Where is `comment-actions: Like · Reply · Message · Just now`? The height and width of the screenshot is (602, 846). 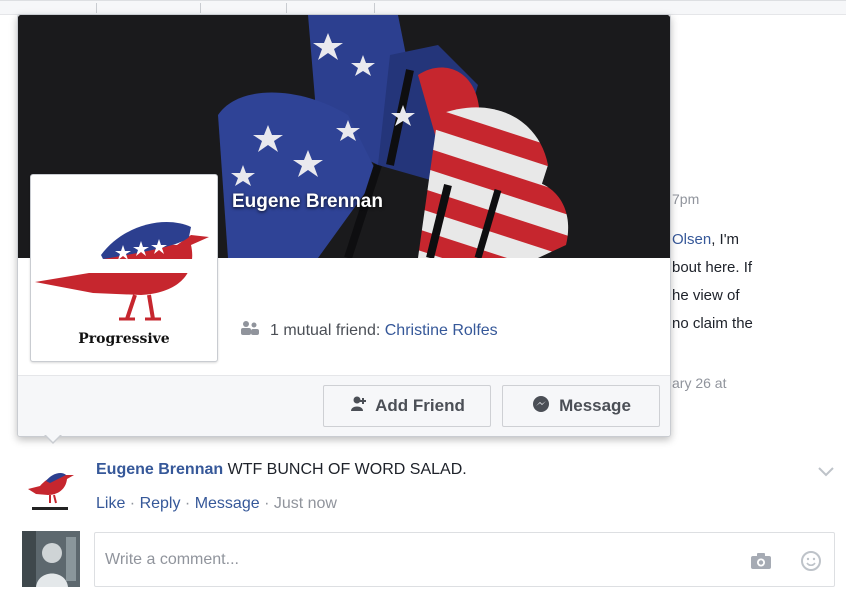 comment-actions: Like · Reply · Message · Just now is located at coordinates (216, 503).